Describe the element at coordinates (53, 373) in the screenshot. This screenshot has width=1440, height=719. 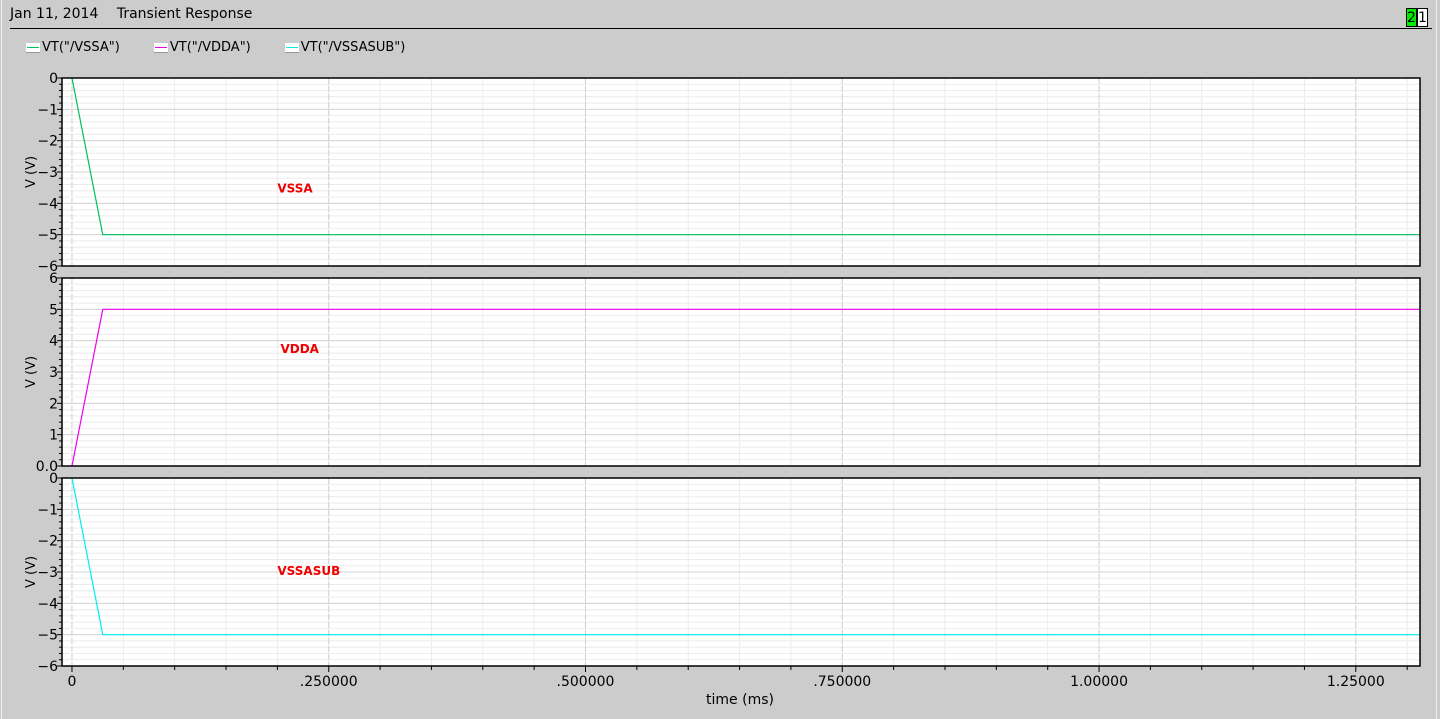
I see `y-tick-label: 3` at that location.